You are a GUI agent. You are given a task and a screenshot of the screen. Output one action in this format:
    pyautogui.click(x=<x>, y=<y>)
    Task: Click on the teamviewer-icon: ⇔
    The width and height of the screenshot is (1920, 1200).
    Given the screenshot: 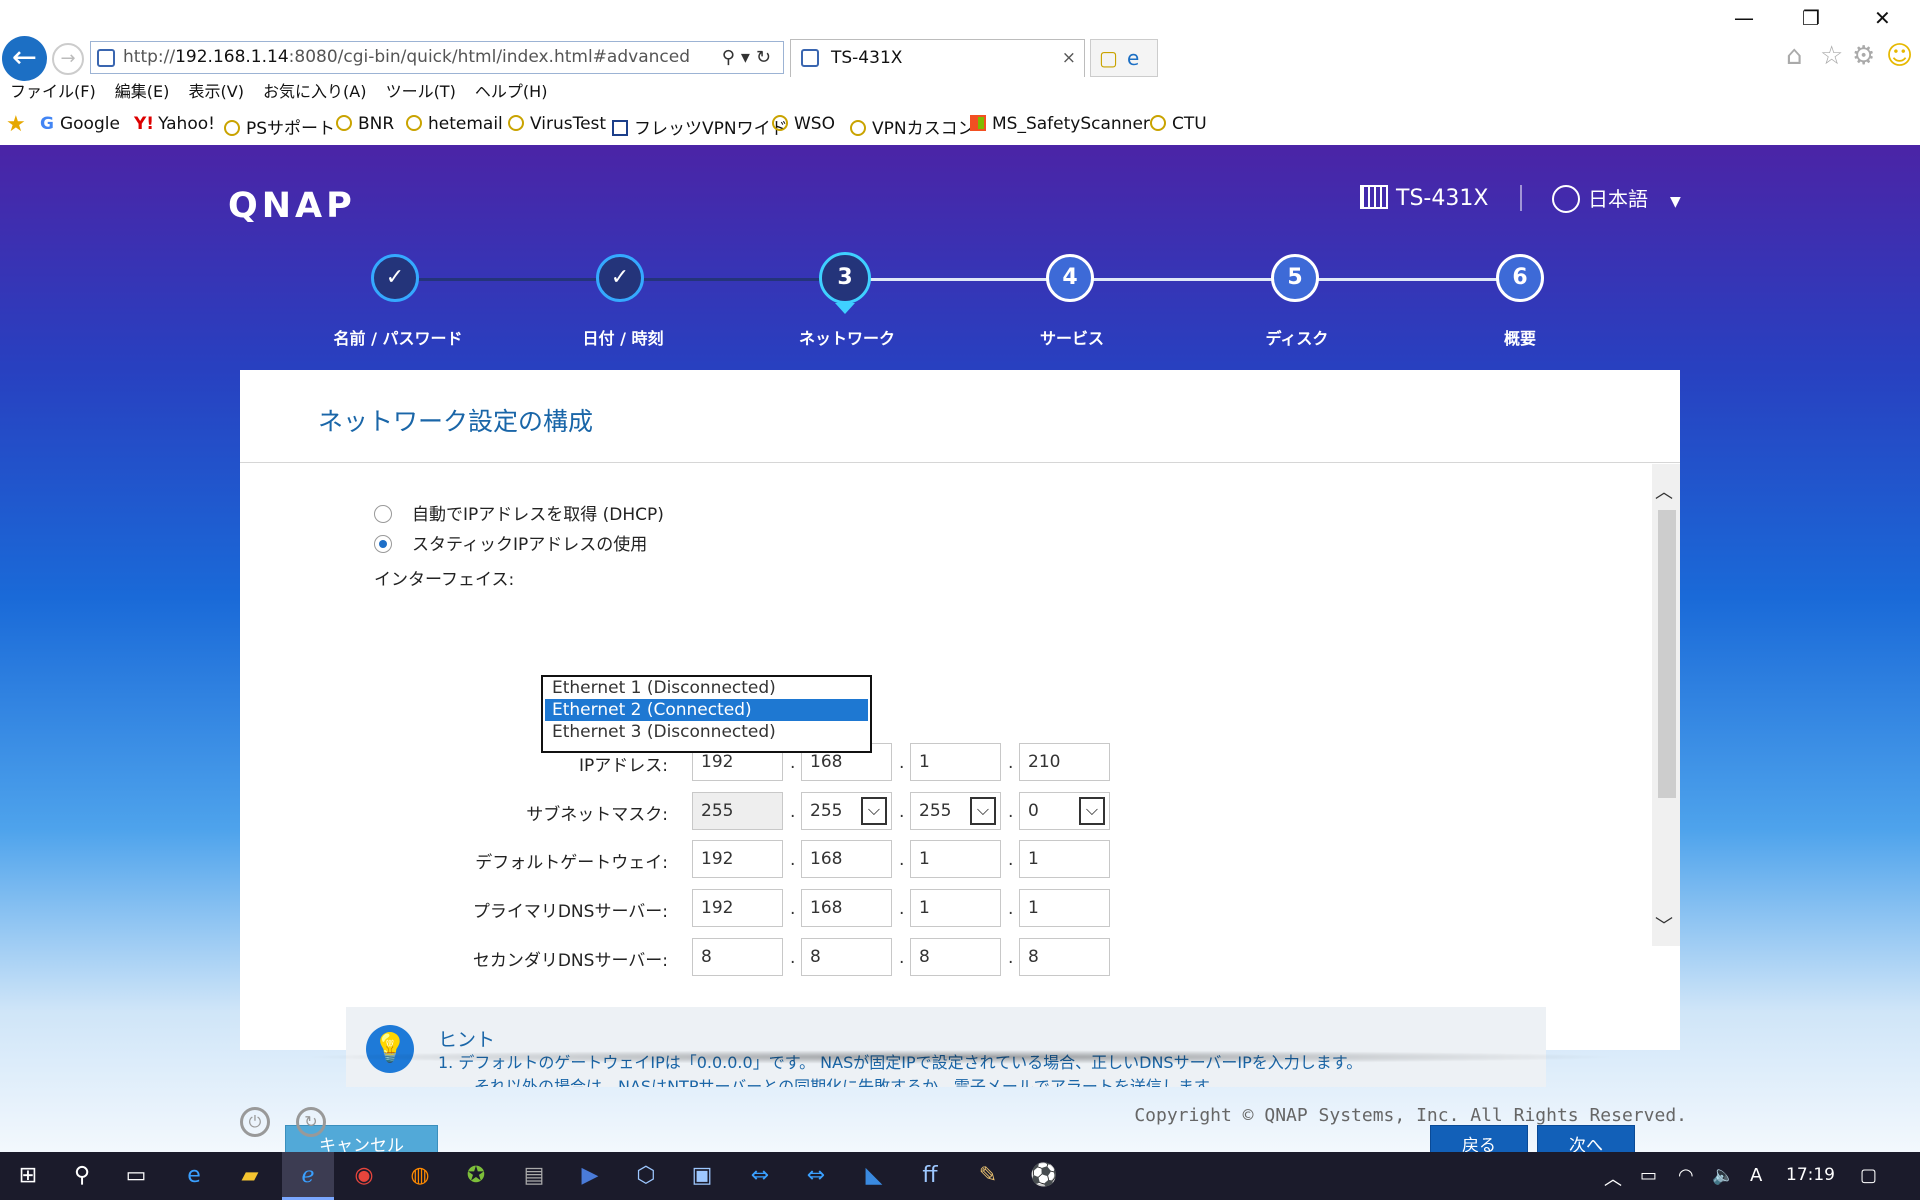 What is the action you would take?
    pyautogui.click(x=760, y=1176)
    